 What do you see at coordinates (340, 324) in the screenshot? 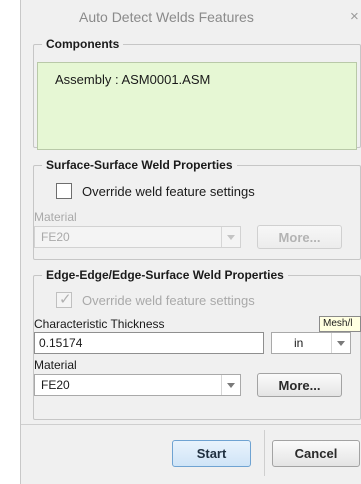
I see `tooltip: Mesh/l` at bounding box center [340, 324].